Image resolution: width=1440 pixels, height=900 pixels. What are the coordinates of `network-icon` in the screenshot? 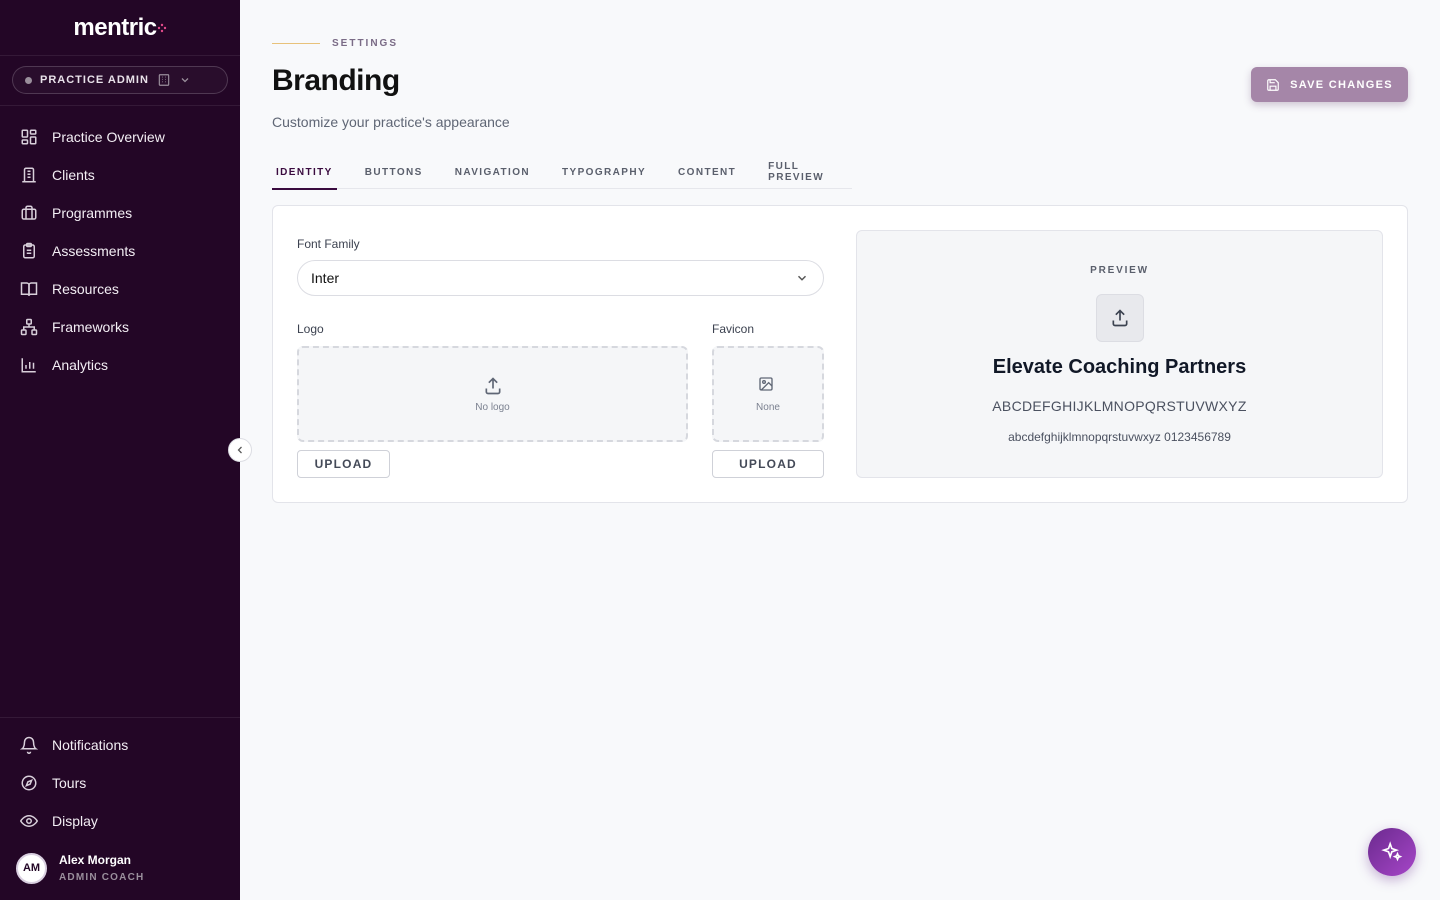 It's located at (29, 327).